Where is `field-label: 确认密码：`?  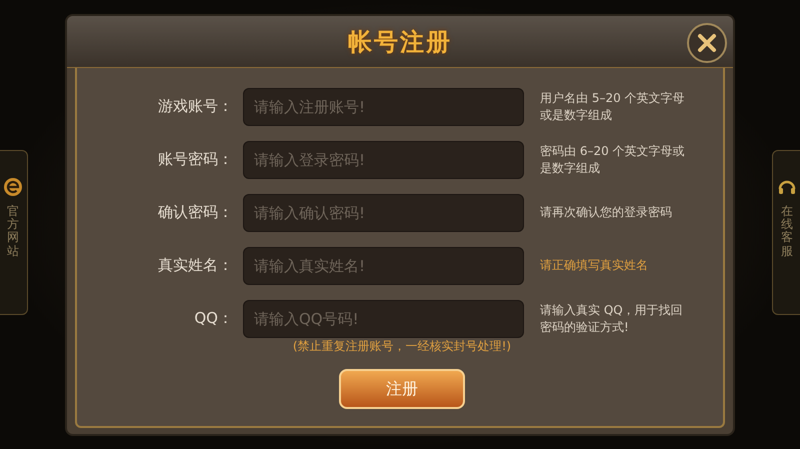
field-label: 确认密码： is located at coordinates (195, 213).